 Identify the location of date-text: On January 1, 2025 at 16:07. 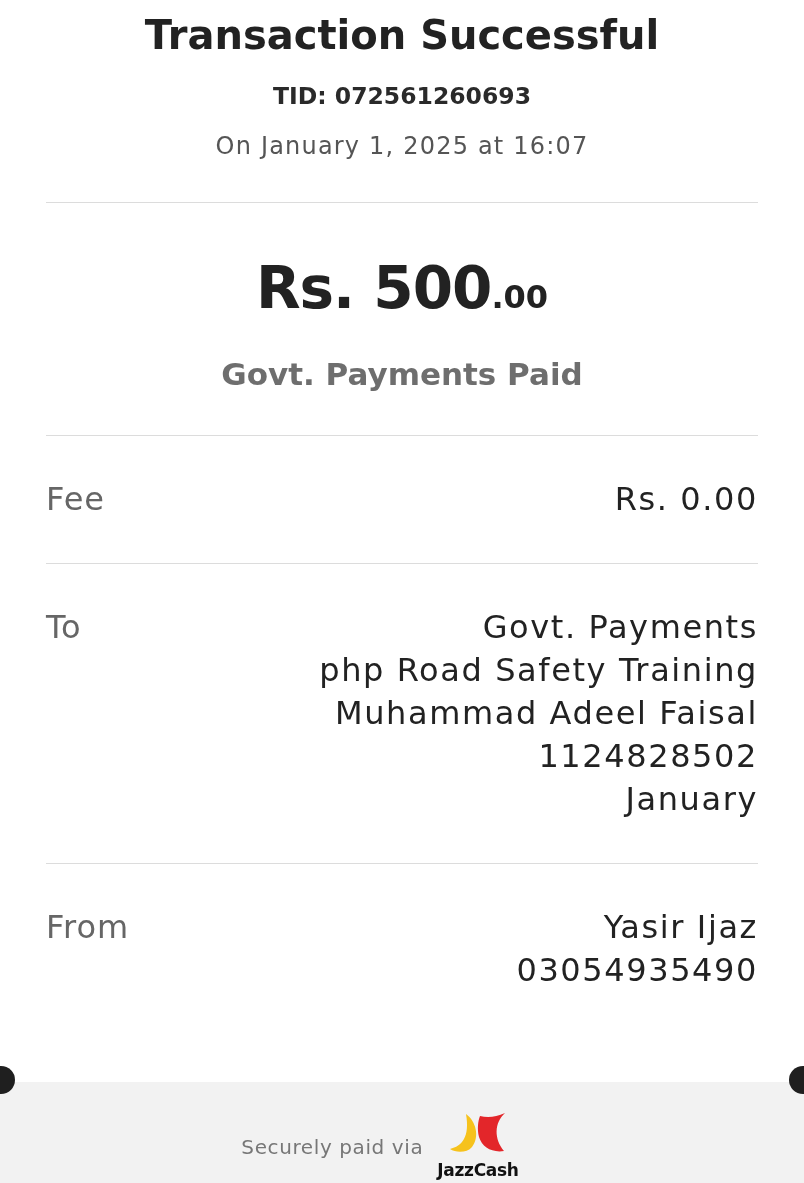
(402, 146).